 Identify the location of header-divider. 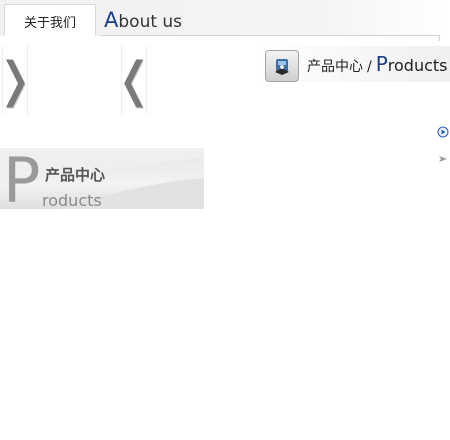
(270, 35).